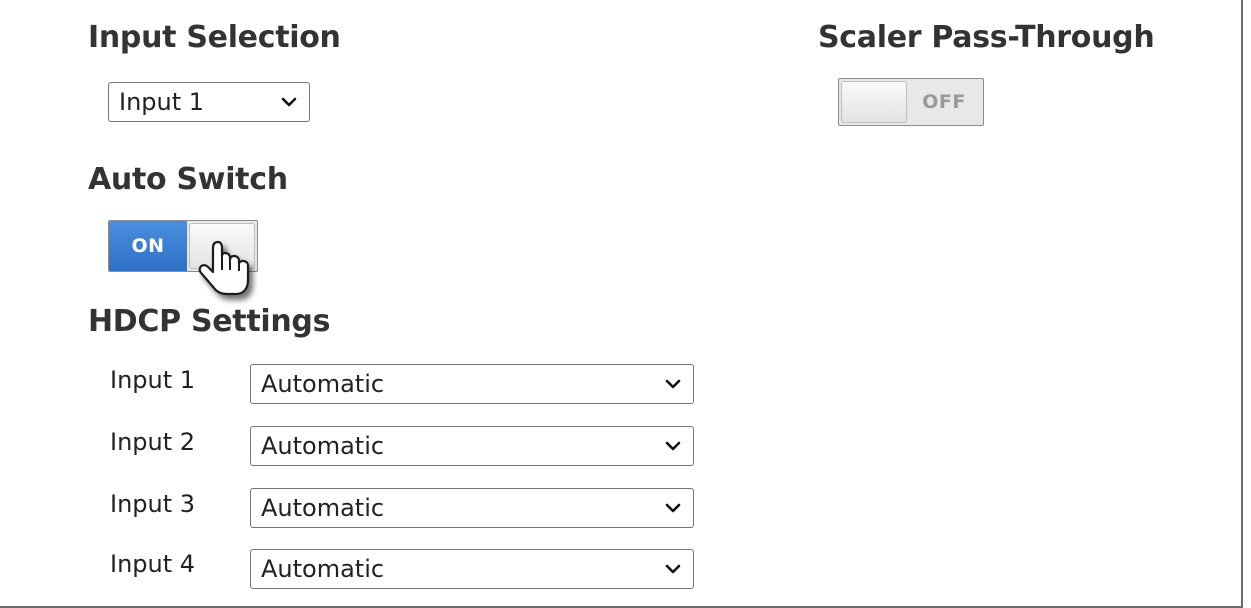 The image size is (1251, 608). What do you see at coordinates (472, 508) in the screenshot?
I see `hdcp-input-3-dropdown: Automatic` at bounding box center [472, 508].